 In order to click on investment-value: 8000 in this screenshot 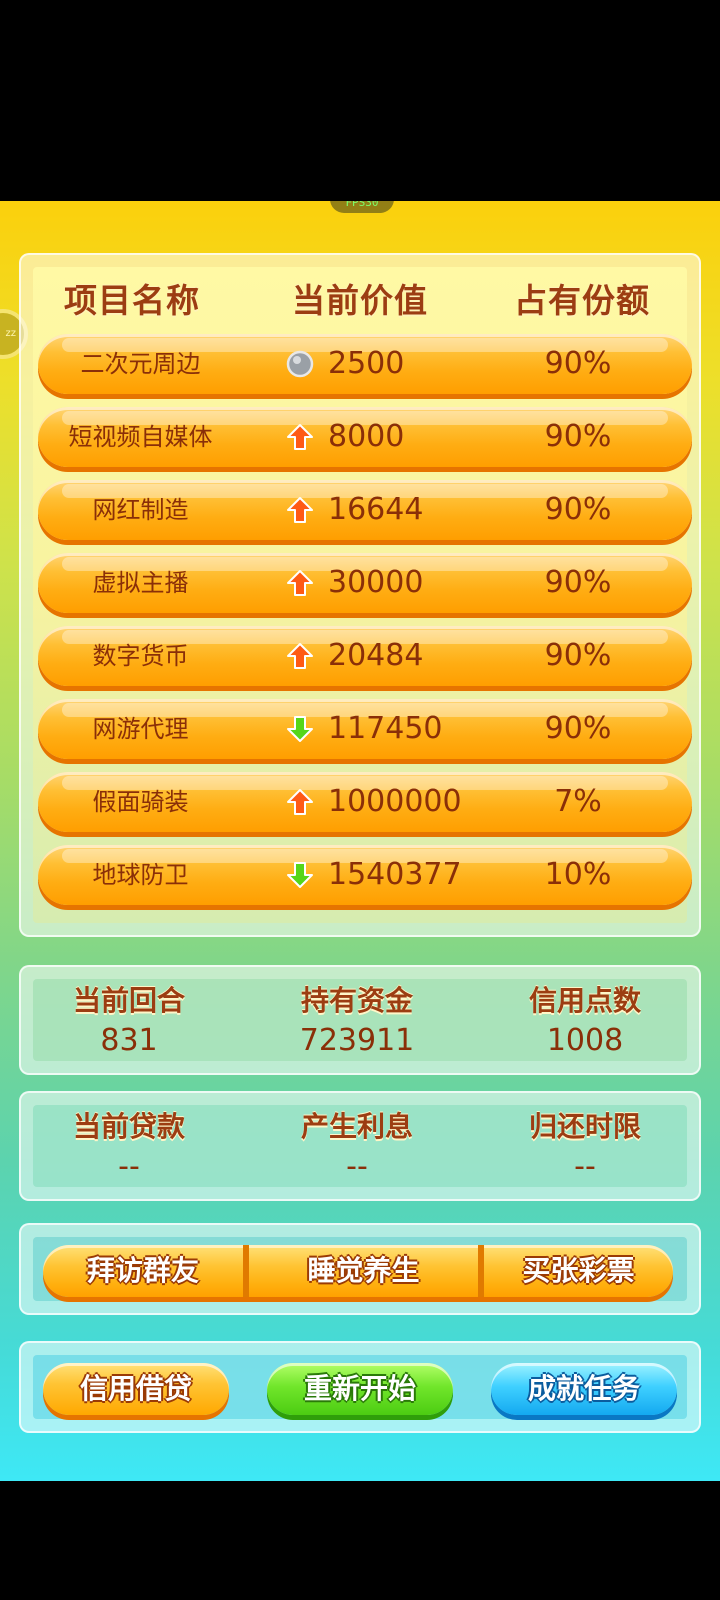, I will do `click(366, 436)`.